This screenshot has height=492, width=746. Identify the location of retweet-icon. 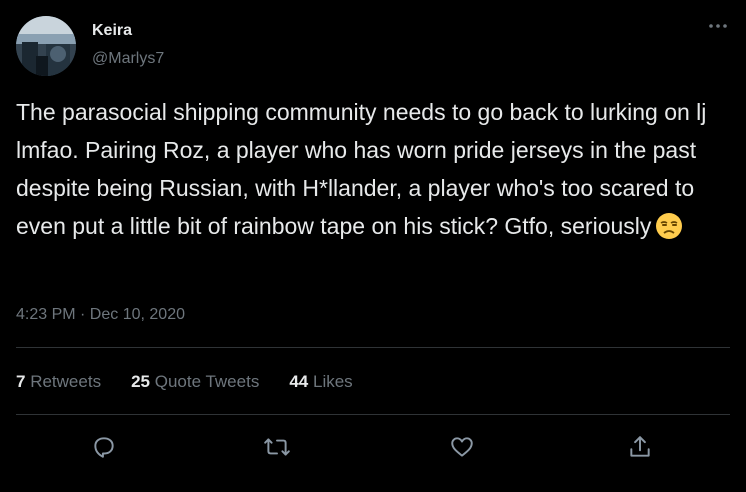
(277, 447).